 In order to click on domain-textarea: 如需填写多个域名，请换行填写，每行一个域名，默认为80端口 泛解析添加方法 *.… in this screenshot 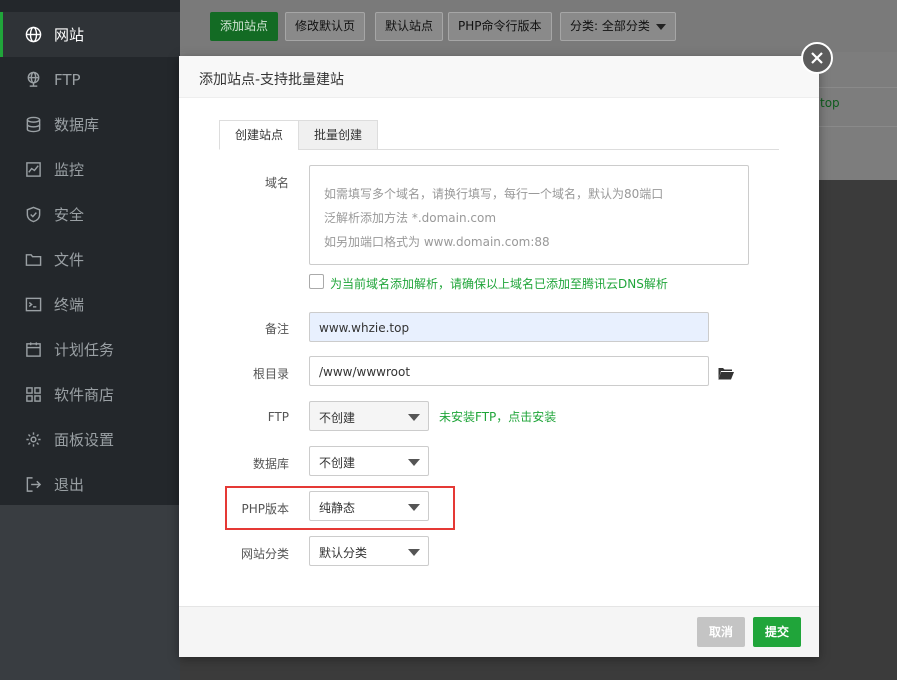, I will do `click(529, 215)`.